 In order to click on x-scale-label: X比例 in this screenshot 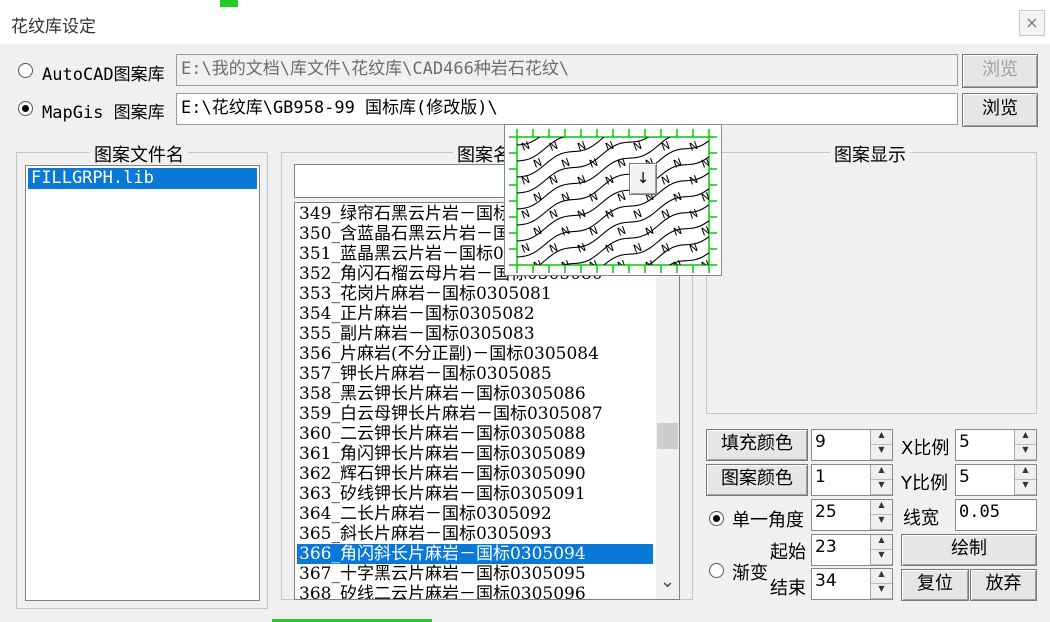, I will do `click(925, 448)`.